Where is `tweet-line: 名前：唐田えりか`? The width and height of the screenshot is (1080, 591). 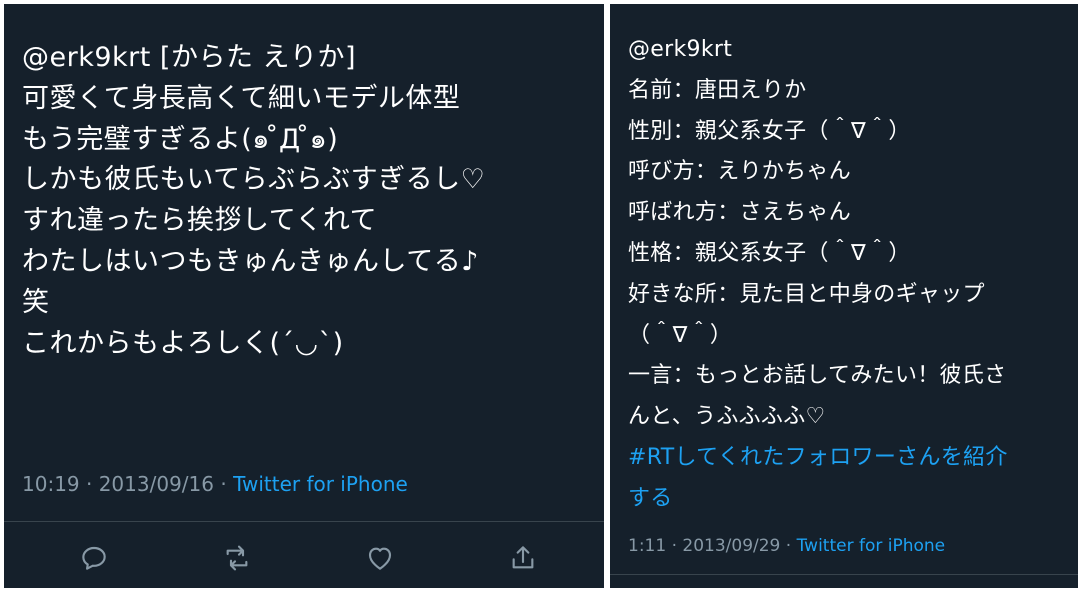 tweet-line: 名前：唐田えりか is located at coordinates (717, 90).